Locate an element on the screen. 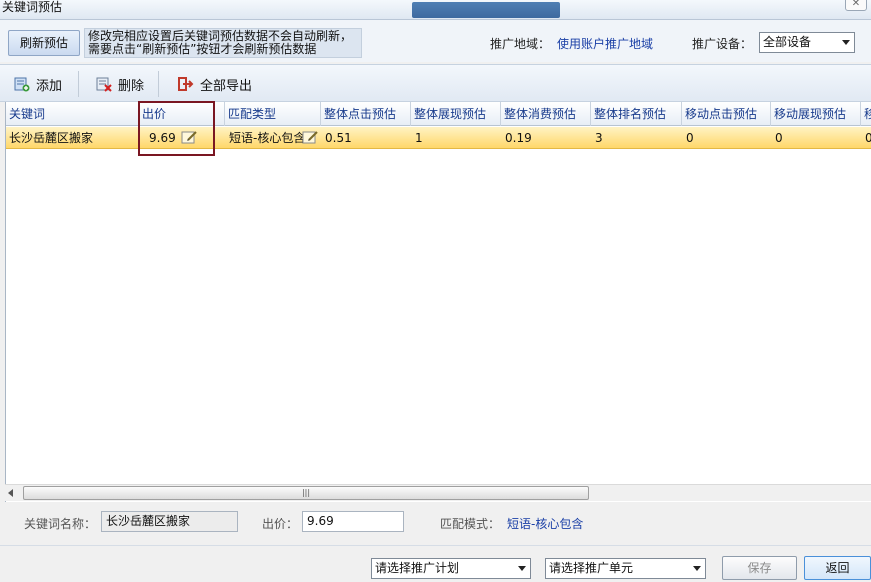 The width and height of the screenshot is (871, 582). window-title: 关键词预估 is located at coordinates (32, 7).